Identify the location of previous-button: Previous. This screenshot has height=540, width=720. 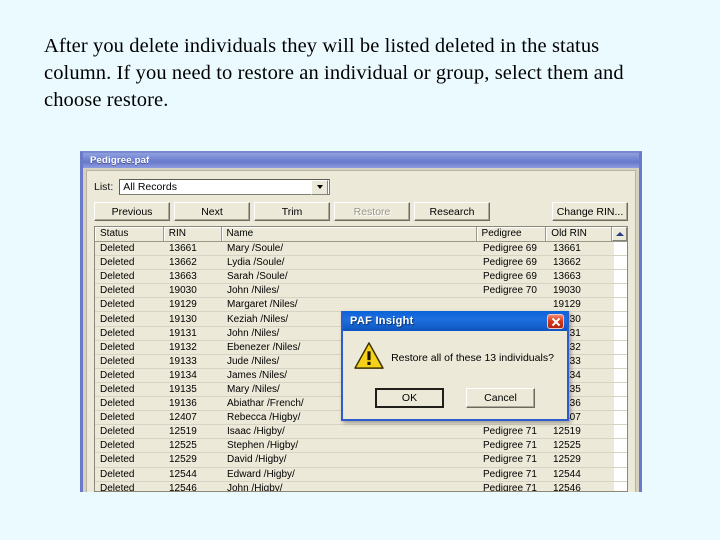
(132, 211).